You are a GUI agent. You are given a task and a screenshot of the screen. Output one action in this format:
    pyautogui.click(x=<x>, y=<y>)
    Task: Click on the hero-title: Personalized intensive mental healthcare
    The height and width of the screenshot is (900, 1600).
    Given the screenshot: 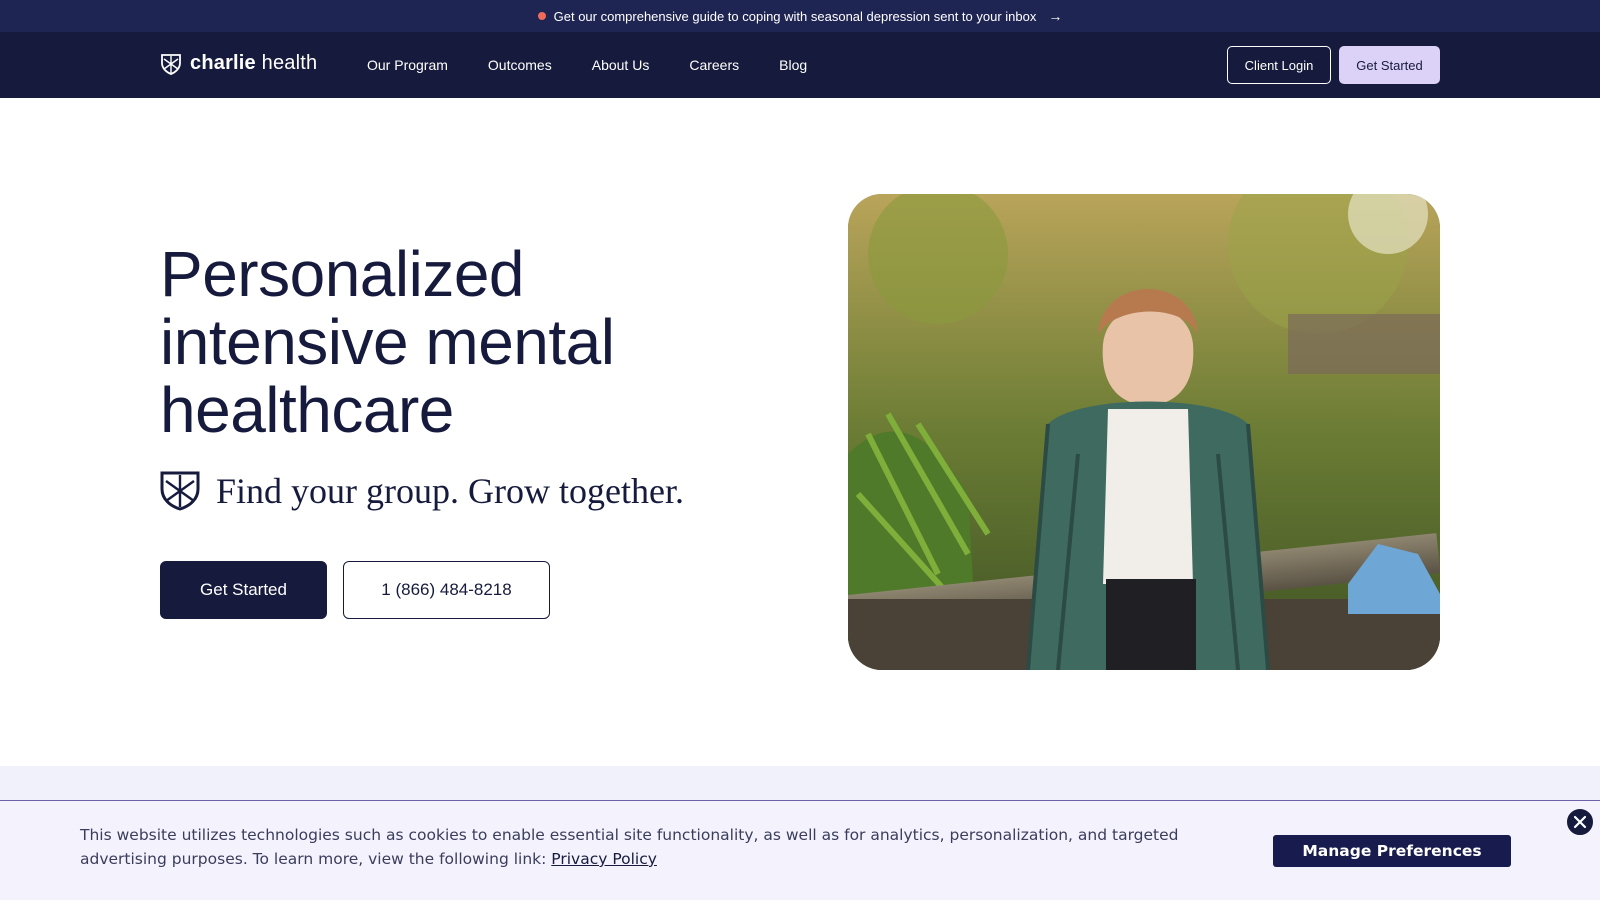 What is the action you would take?
    pyautogui.click(x=387, y=342)
    